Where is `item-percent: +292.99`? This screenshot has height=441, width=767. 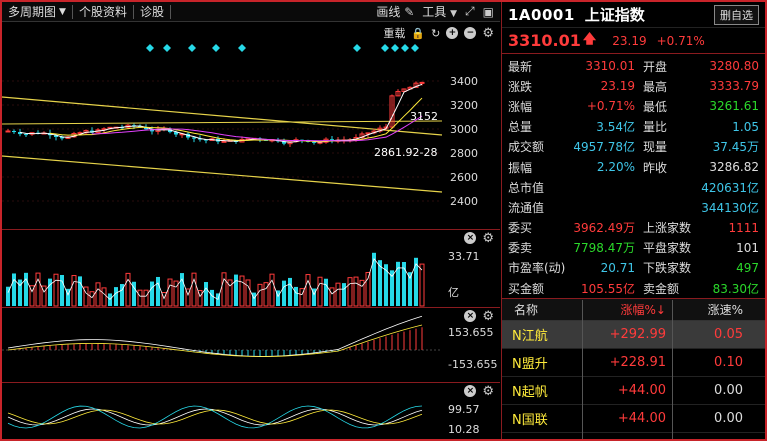 item-percent: +292.99 is located at coordinates (637, 334).